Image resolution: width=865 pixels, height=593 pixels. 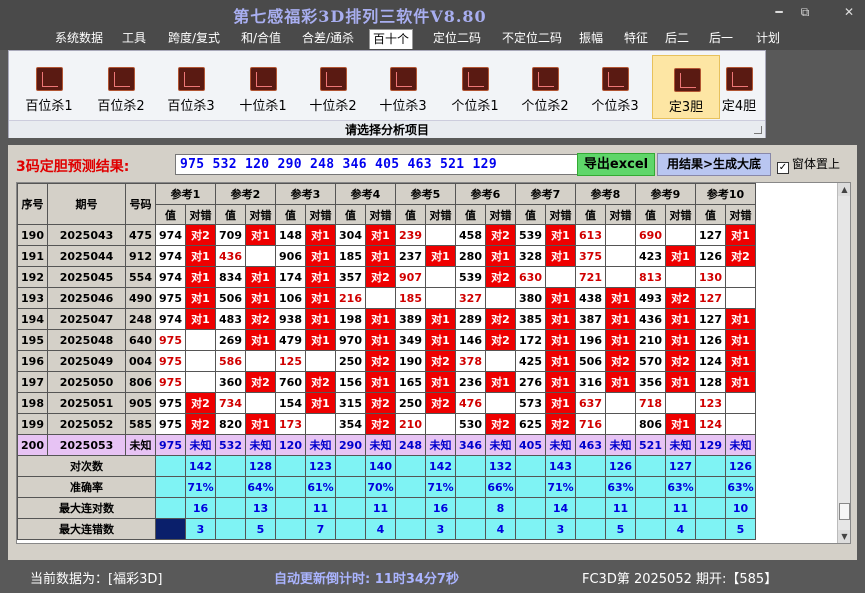 I want to click on menu-item: 工具, so click(x=134, y=39).